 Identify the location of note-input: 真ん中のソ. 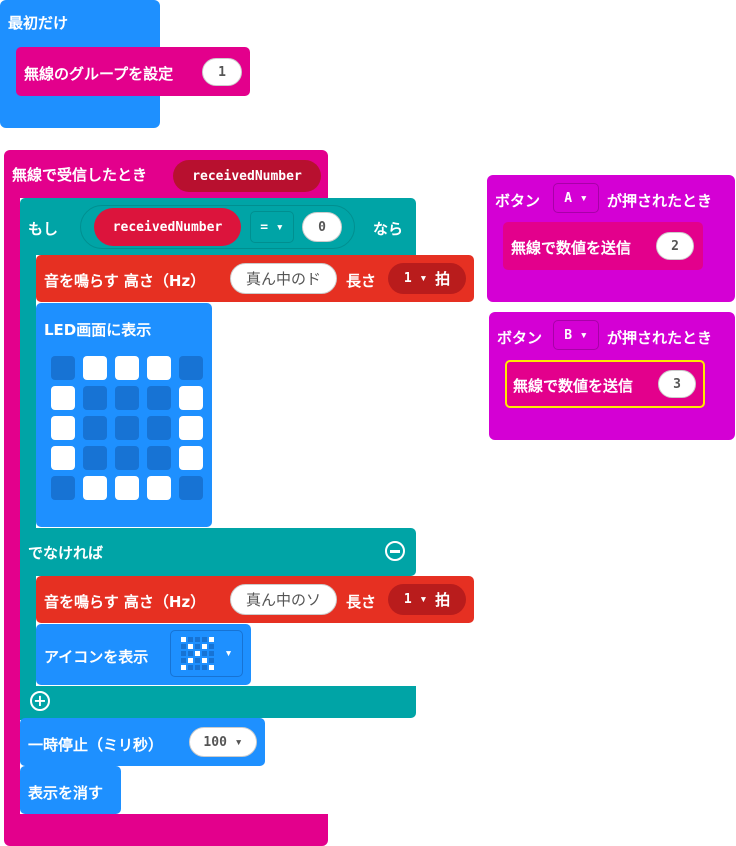
(283, 599).